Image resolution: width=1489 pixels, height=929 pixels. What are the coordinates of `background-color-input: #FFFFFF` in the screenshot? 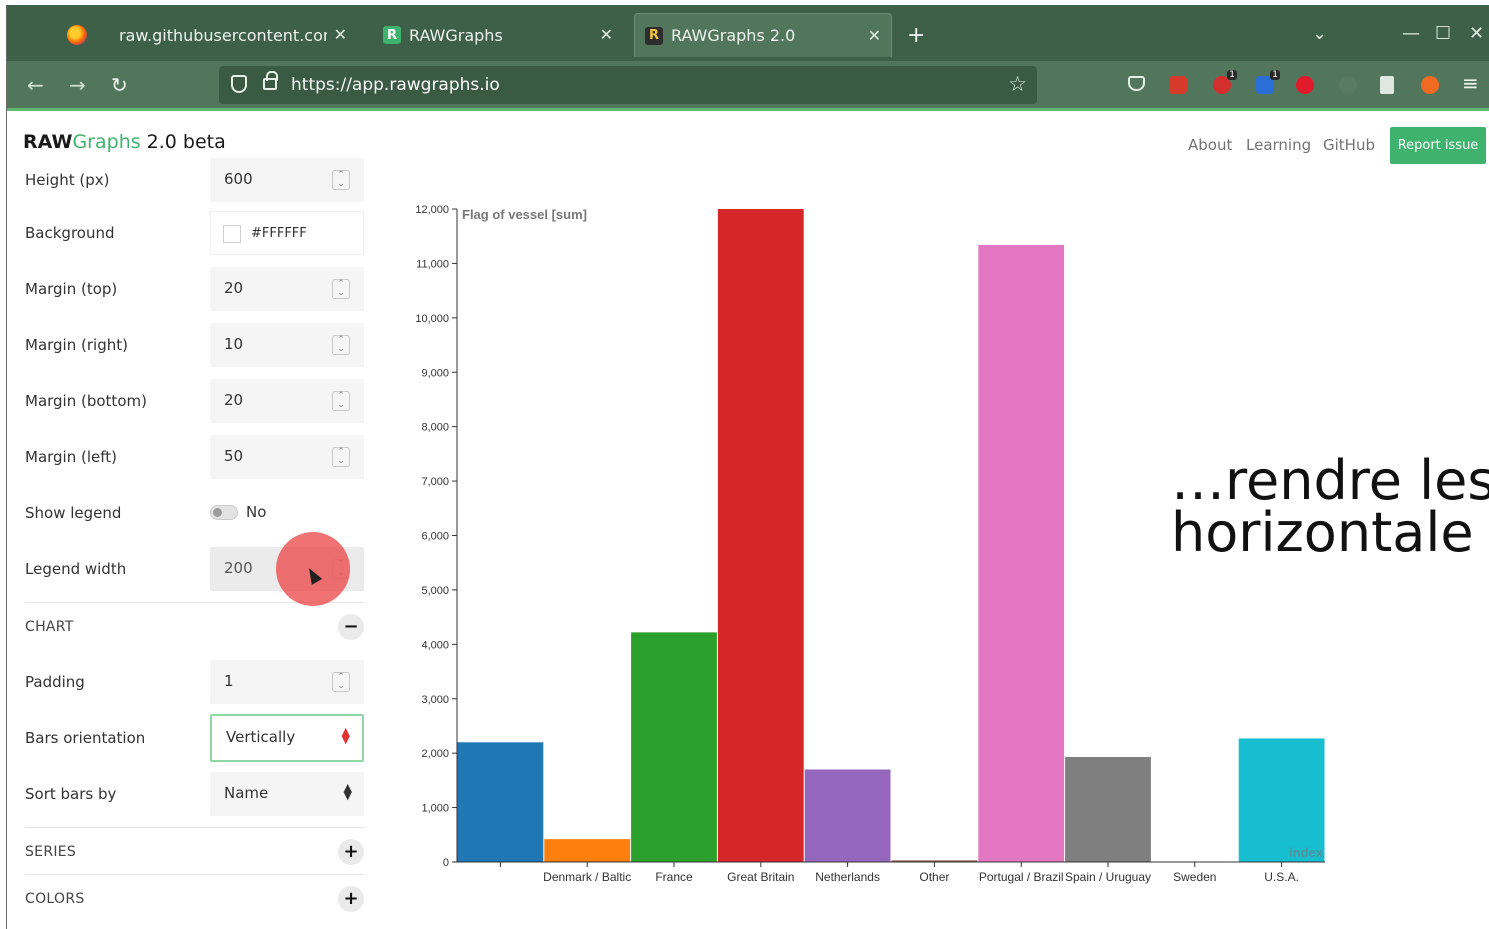 It's located at (287, 233).